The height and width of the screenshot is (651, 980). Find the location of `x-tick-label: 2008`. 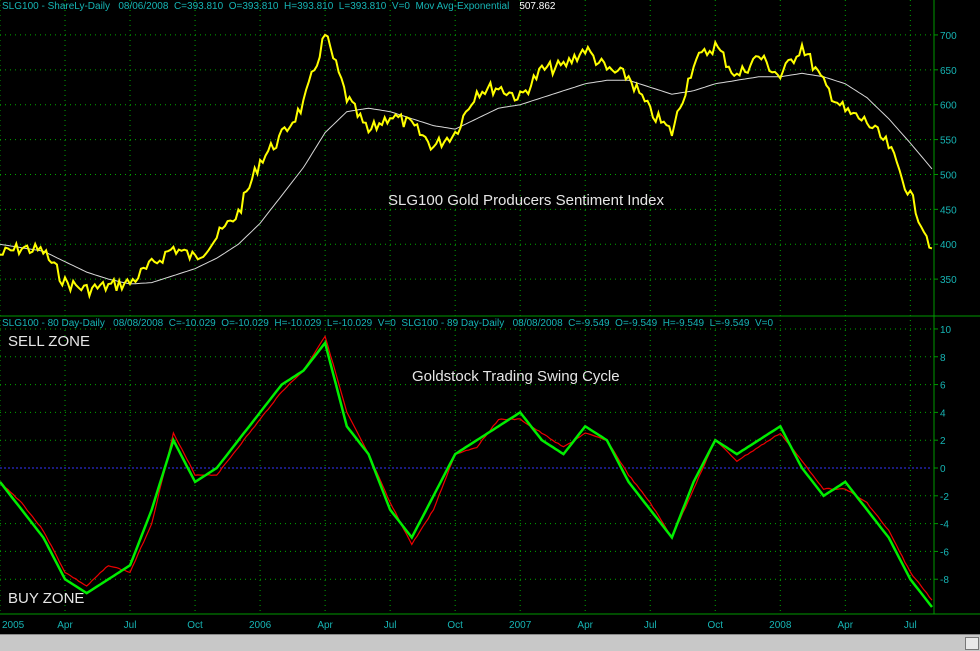

x-tick-label: 2008 is located at coordinates (780, 625).